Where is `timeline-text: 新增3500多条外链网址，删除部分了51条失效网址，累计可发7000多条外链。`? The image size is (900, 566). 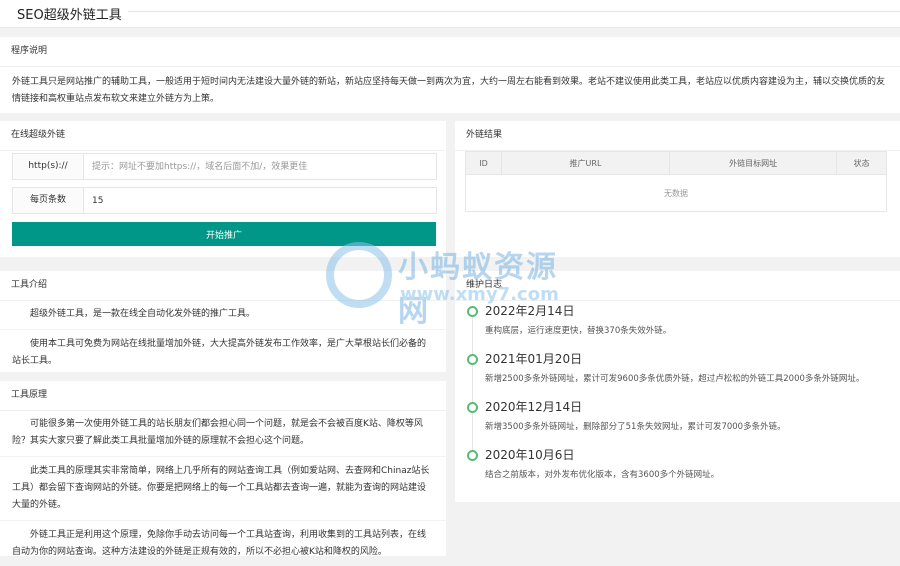 timeline-text: 新增3500多条外链网址，删除部分了51条失效网址，累计可发7000多条外链。 is located at coordinates (635, 427).